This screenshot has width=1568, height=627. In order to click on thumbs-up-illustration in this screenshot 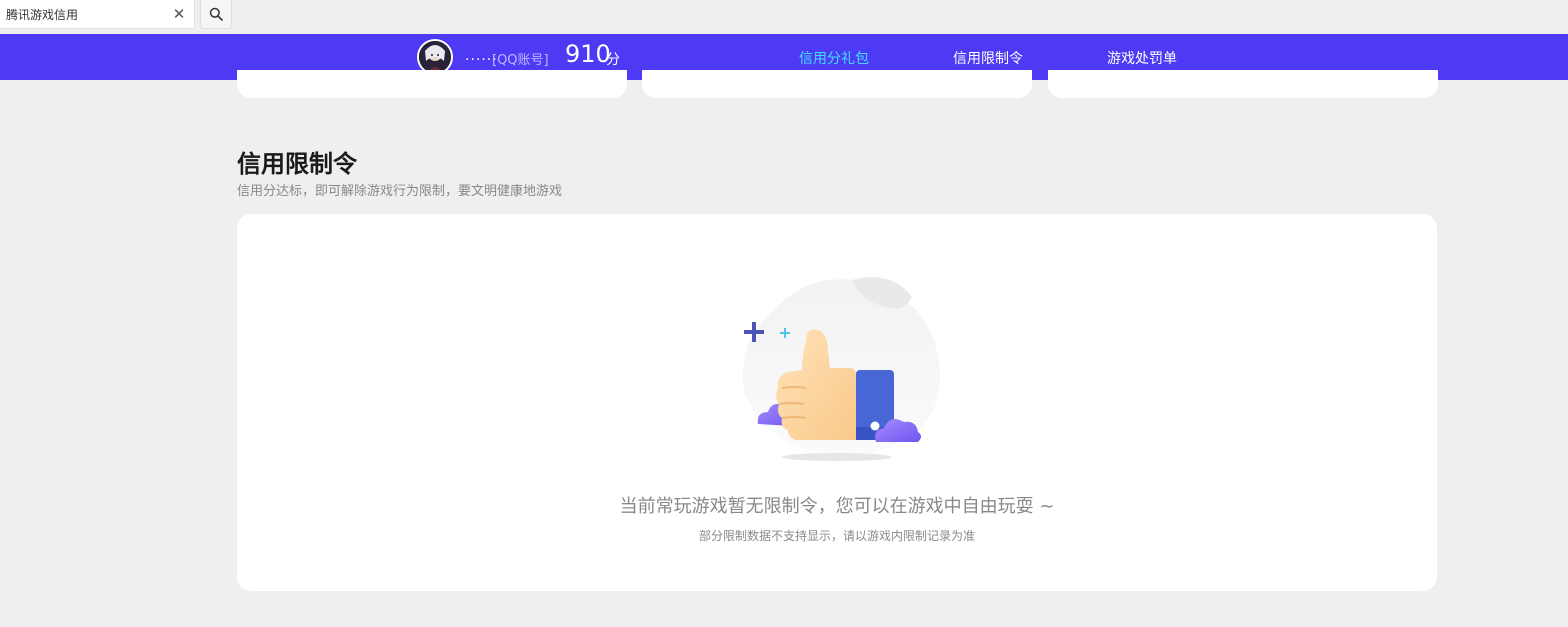, I will do `click(841, 369)`.